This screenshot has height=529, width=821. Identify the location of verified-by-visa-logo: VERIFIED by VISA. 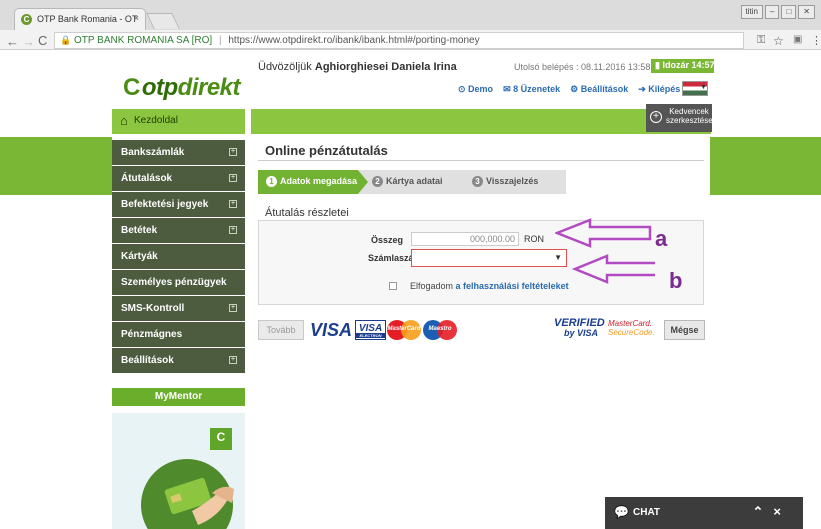
(579, 328).